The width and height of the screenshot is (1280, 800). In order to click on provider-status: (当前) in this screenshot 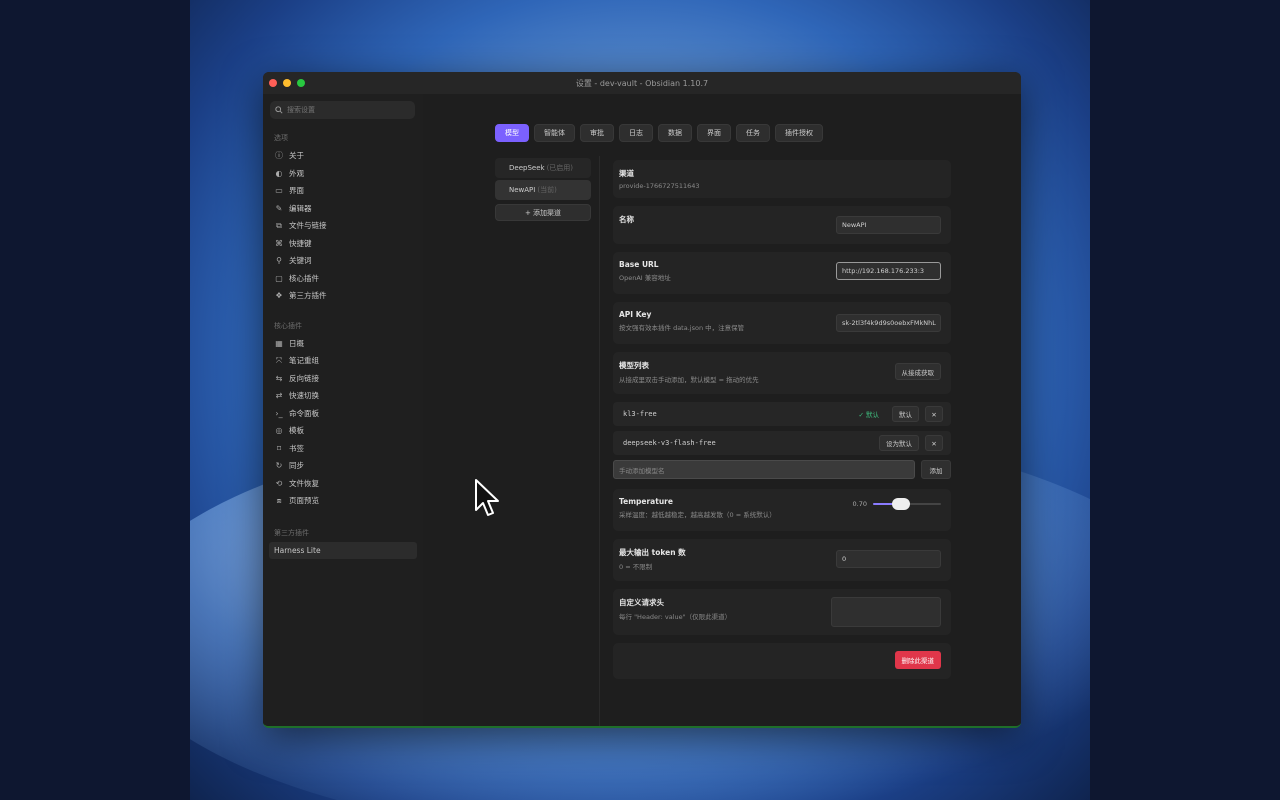, I will do `click(547, 190)`.